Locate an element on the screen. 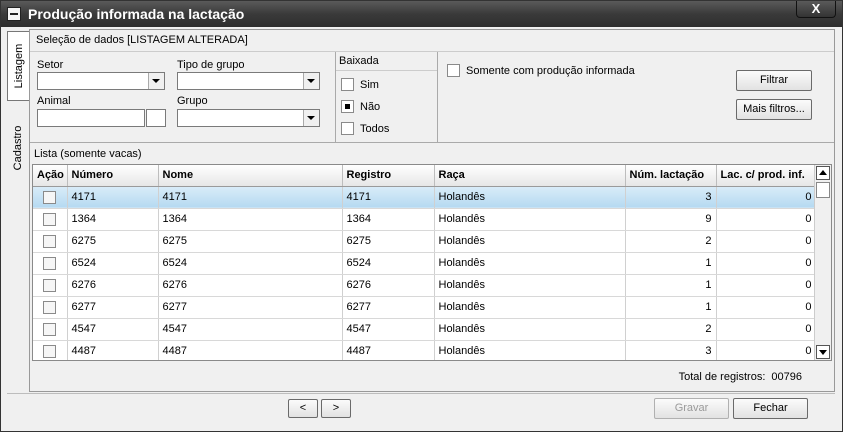 The width and height of the screenshot is (843, 432). close-button: X is located at coordinates (816, 9).